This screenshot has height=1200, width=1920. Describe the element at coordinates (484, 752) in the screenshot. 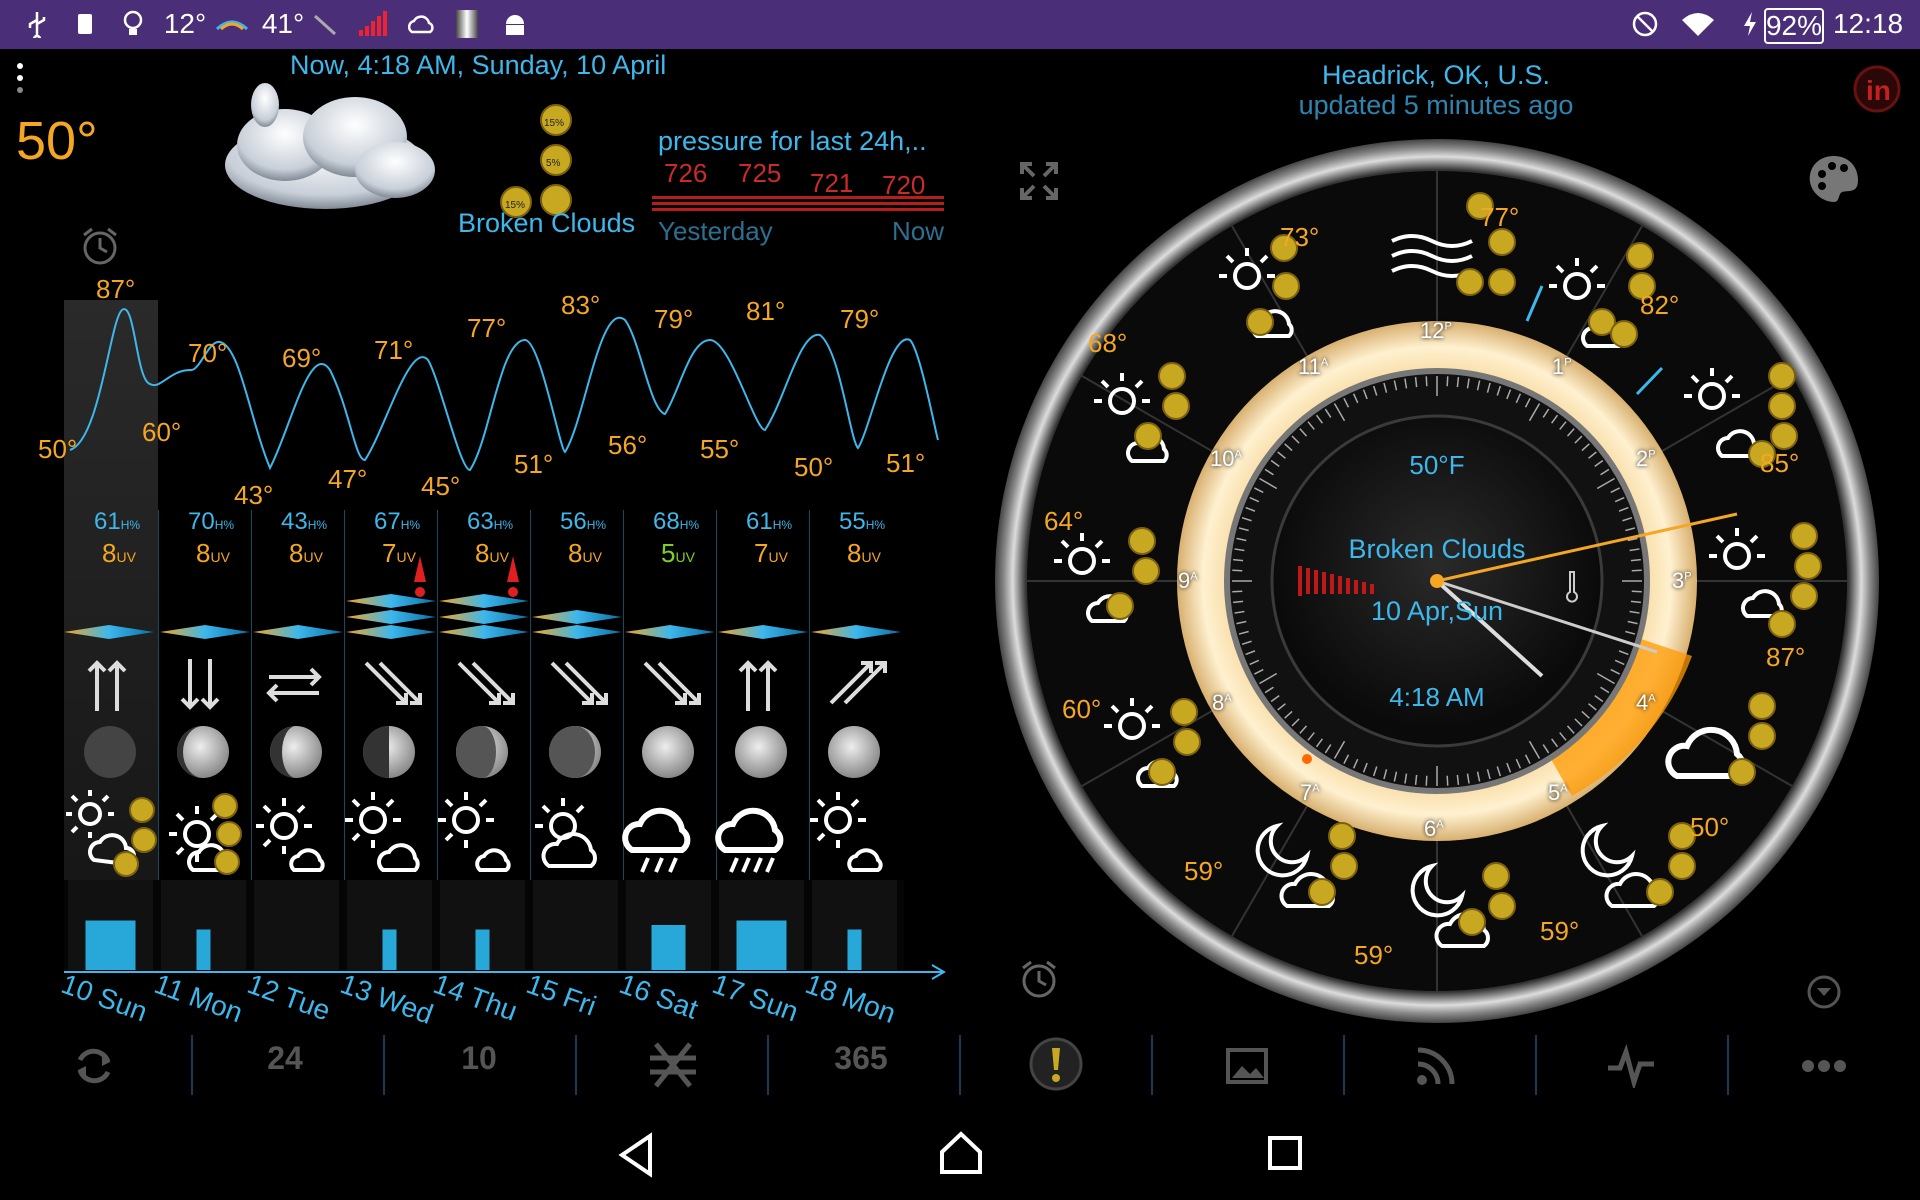

I see `moon-phase-row` at that location.